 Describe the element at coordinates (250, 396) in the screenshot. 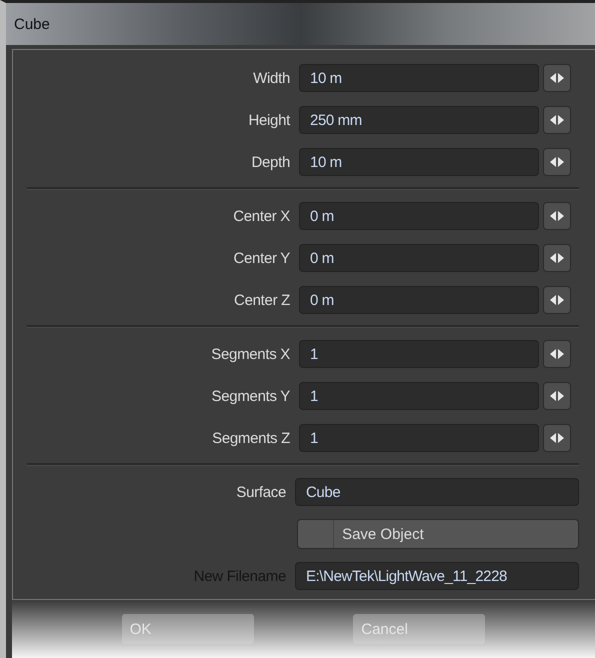

I see `field-label: Segments Y` at that location.